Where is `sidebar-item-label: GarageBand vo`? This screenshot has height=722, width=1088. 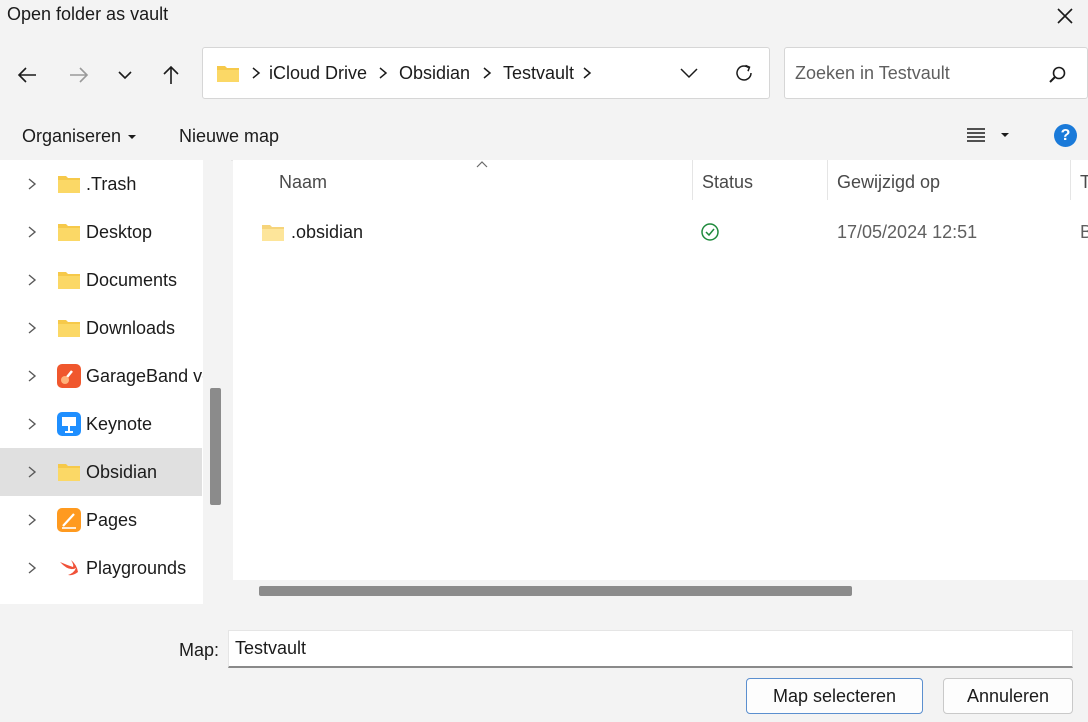 sidebar-item-label: GarageBand vo is located at coordinates (144, 376).